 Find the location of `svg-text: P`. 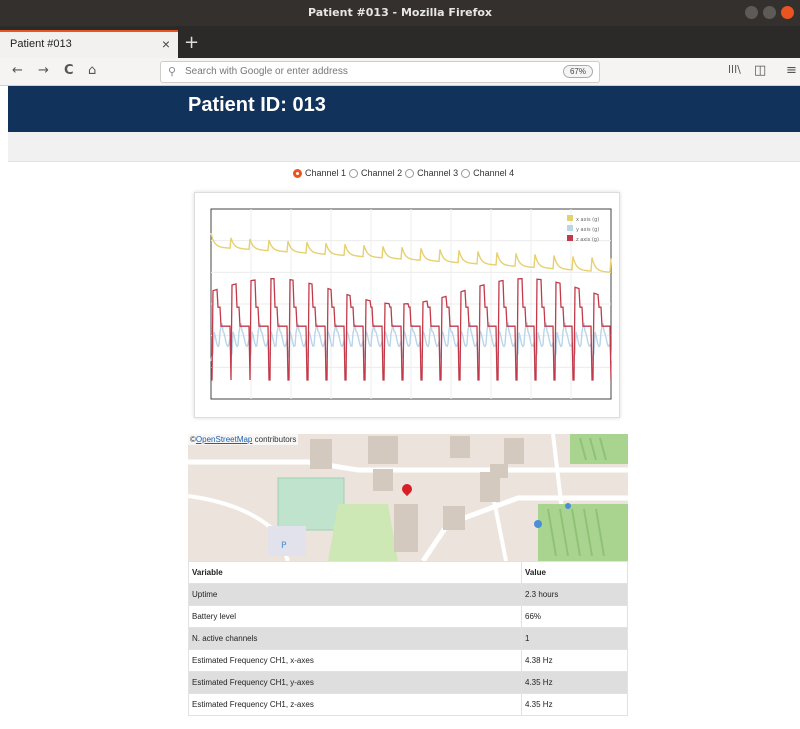

svg-text: P is located at coordinates (284, 546).